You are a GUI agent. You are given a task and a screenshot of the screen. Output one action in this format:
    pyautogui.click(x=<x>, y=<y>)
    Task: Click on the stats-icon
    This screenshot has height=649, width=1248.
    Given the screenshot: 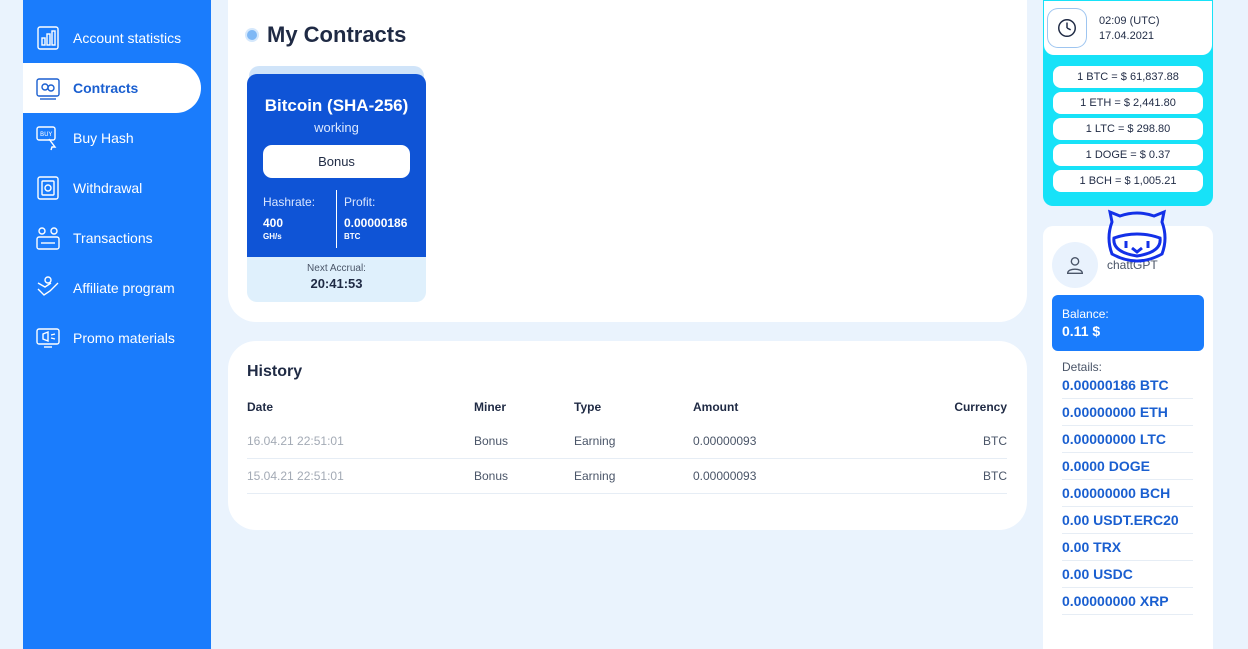 What is the action you would take?
    pyautogui.click(x=48, y=38)
    